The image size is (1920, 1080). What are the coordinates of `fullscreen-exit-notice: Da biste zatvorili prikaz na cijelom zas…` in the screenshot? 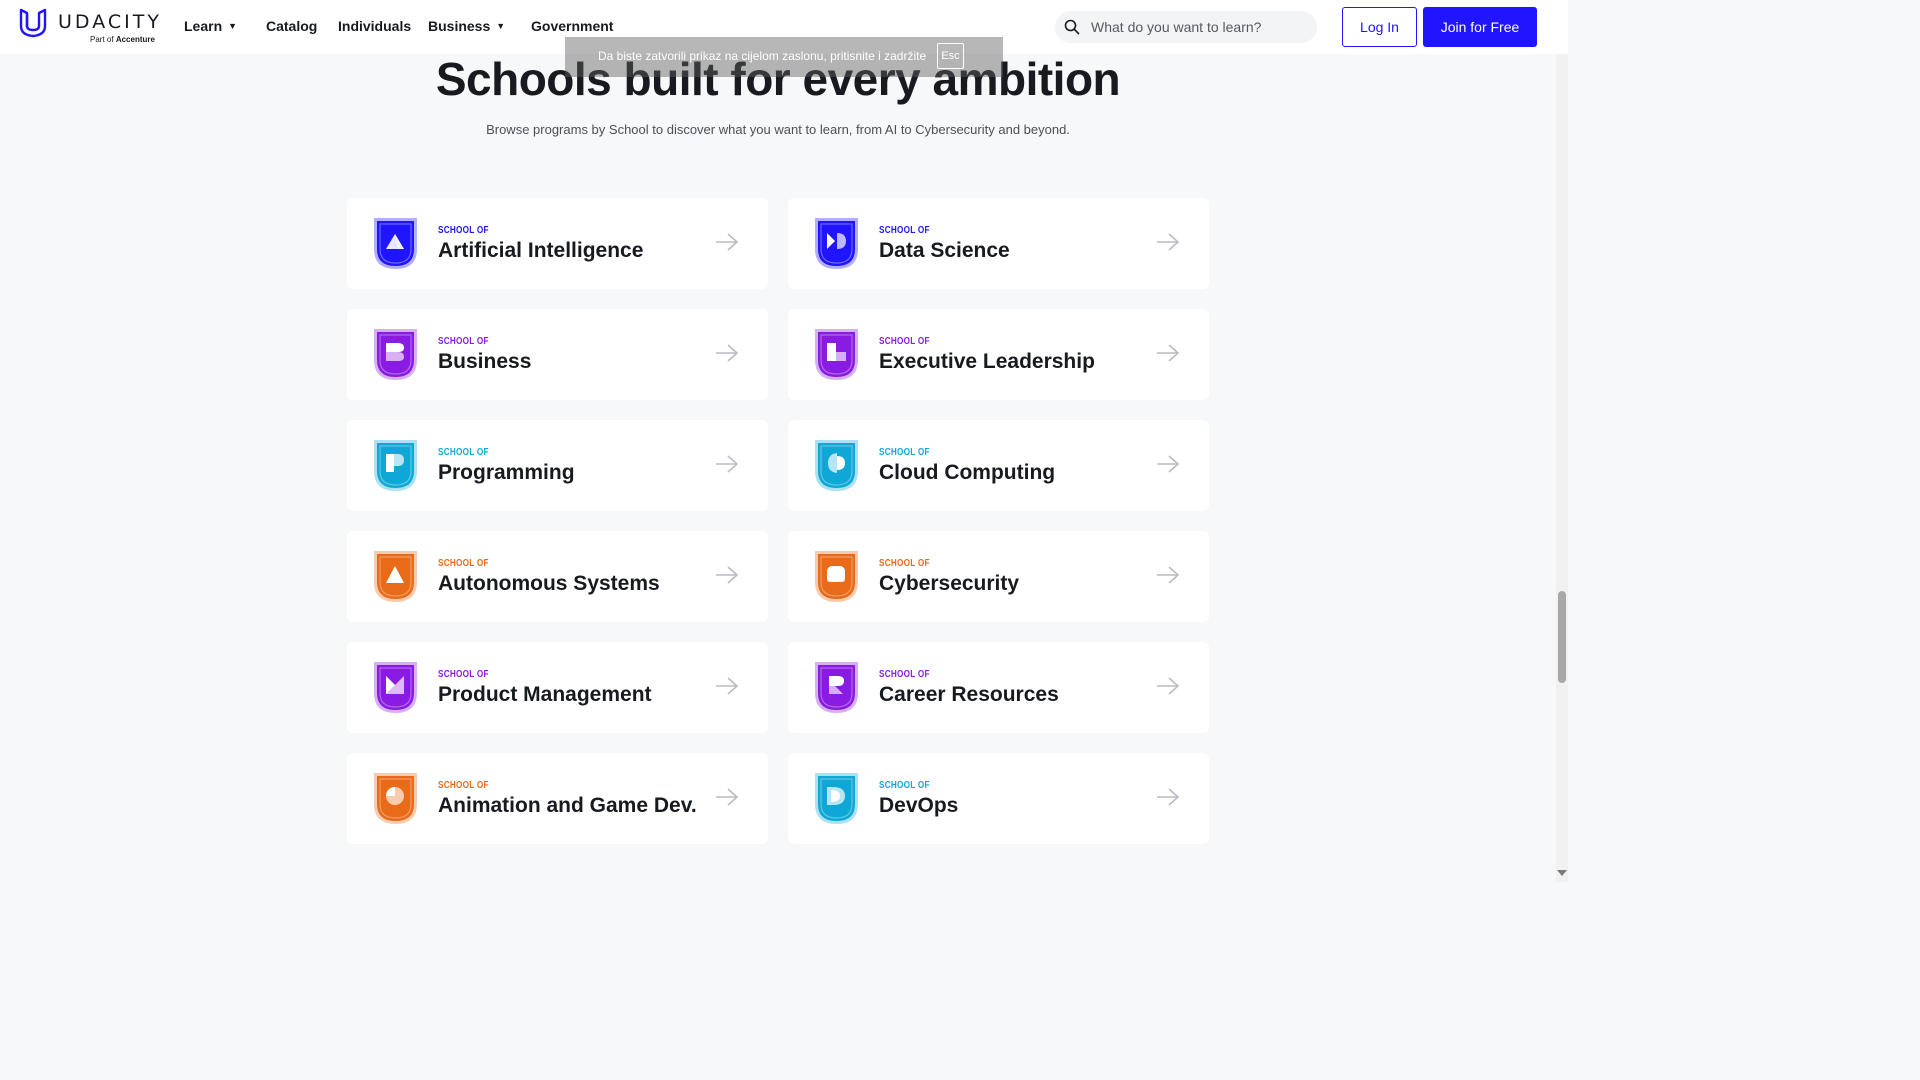 It's located at (784, 57).